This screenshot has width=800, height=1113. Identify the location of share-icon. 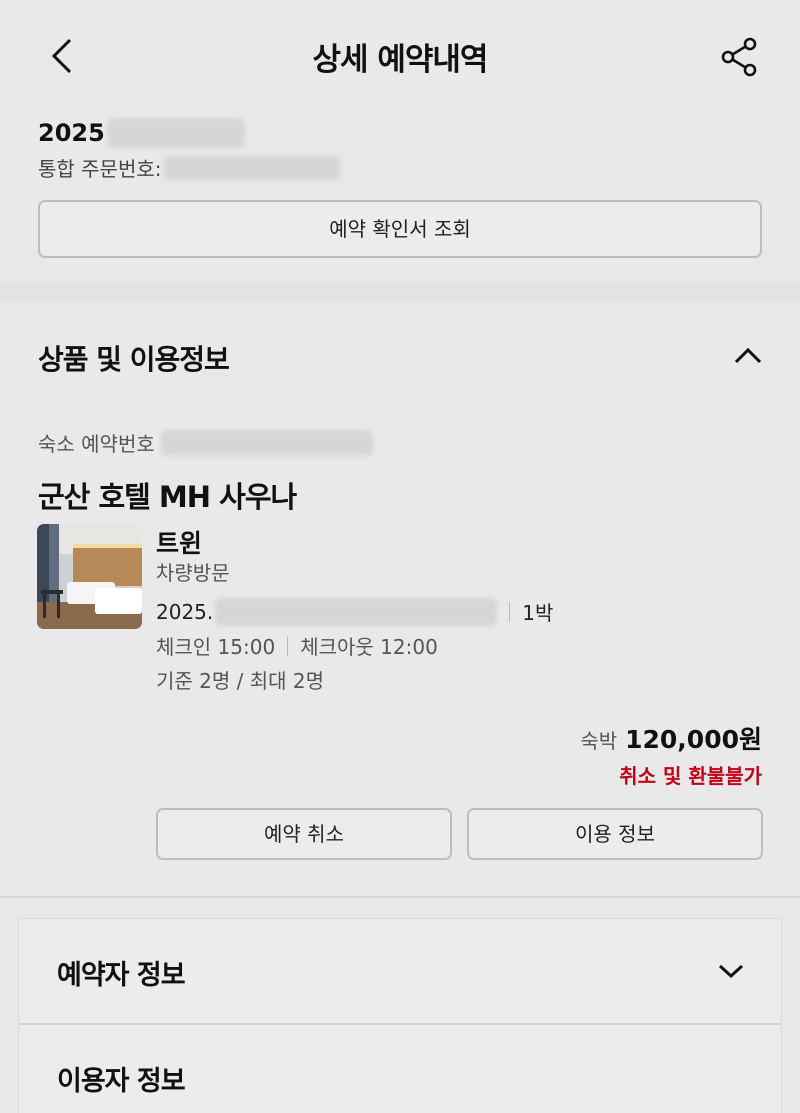
(739, 57).